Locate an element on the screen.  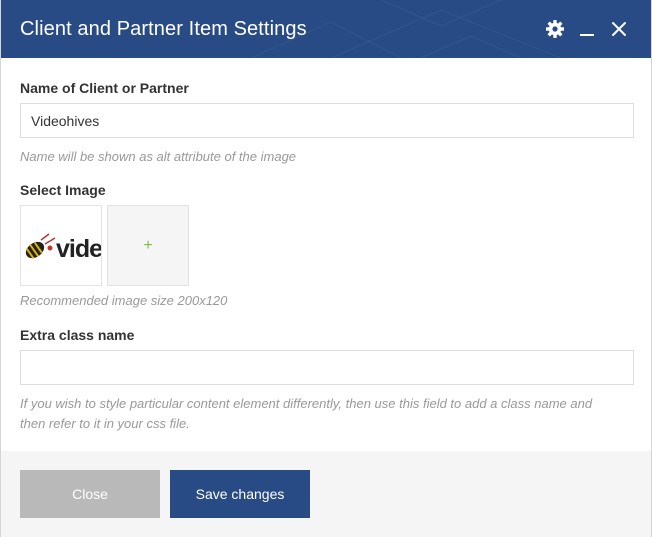
close-icon is located at coordinates (619, 29).